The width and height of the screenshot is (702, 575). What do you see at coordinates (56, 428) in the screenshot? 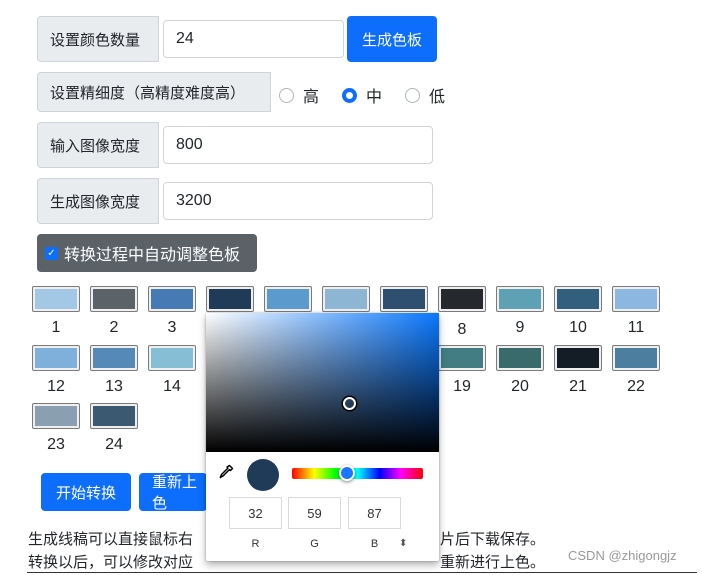
I see `palette-cell: 23` at bounding box center [56, 428].